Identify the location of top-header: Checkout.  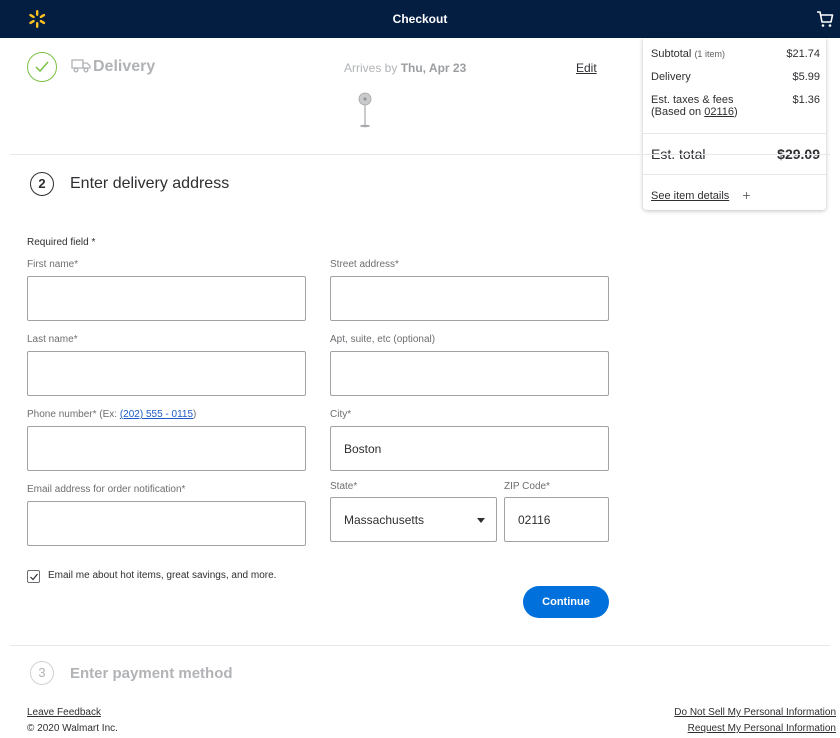
(420, 19).